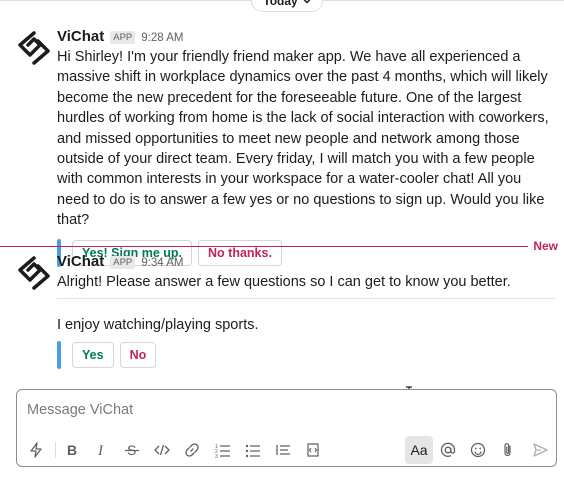 This screenshot has height=480, width=564. What do you see at coordinates (132, 450) in the screenshot?
I see `strikethrough-icon: S` at bounding box center [132, 450].